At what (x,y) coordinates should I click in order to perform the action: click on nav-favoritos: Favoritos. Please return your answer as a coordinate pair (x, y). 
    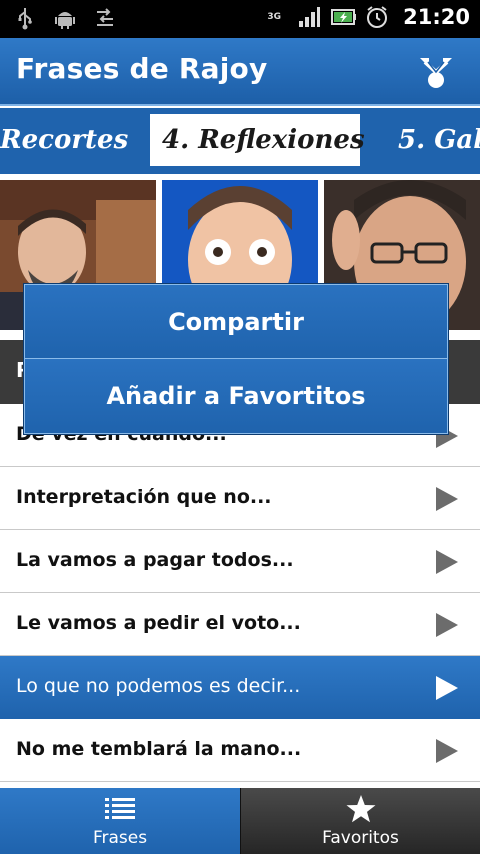
    Looking at the image, I should click on (360, 821).